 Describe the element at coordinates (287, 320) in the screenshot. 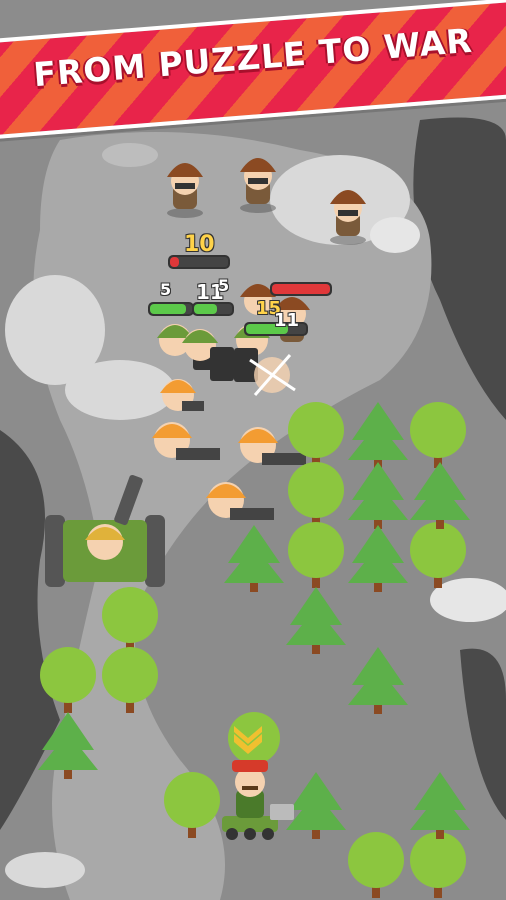

I see `hp-number: 11` at that location.